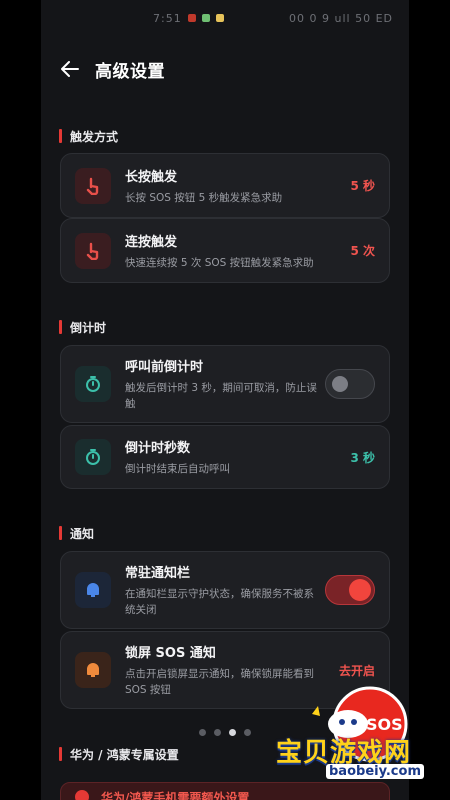  What do you see at coordinates (82, 533) in the screenshot?
I see `section-notify-label: 通知` at bounding box center [82, 533].